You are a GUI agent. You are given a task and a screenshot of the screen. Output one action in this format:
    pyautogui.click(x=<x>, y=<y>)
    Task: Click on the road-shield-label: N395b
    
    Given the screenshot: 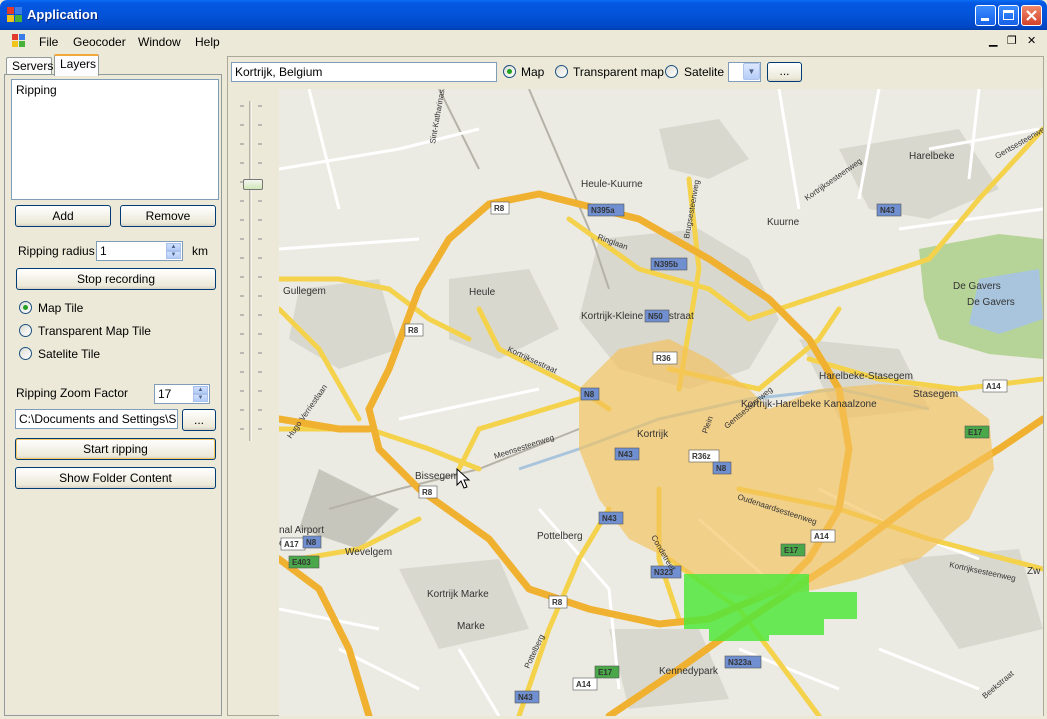 What is the action you would take?
    pyautogui.click(x=666, y=264)
    